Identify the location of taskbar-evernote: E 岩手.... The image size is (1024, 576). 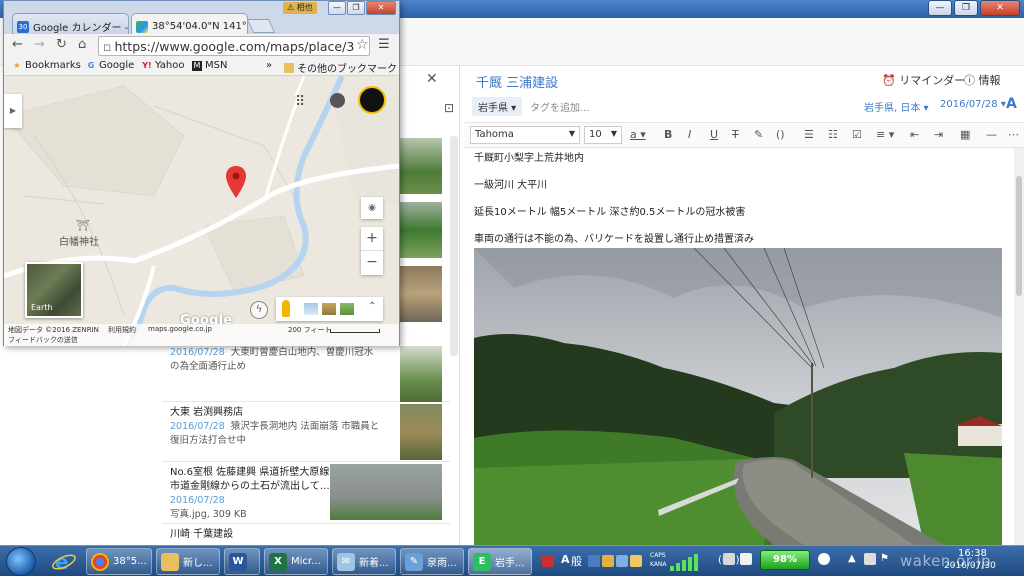
(500, 561).